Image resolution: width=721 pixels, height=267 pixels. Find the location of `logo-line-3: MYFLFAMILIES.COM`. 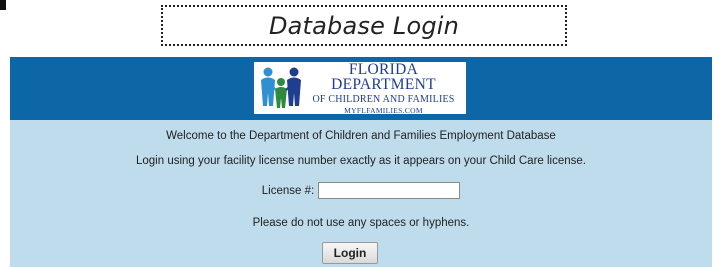

logo-line-3: MYFLFAMILIES.COM is located at coordinates (383, 110).